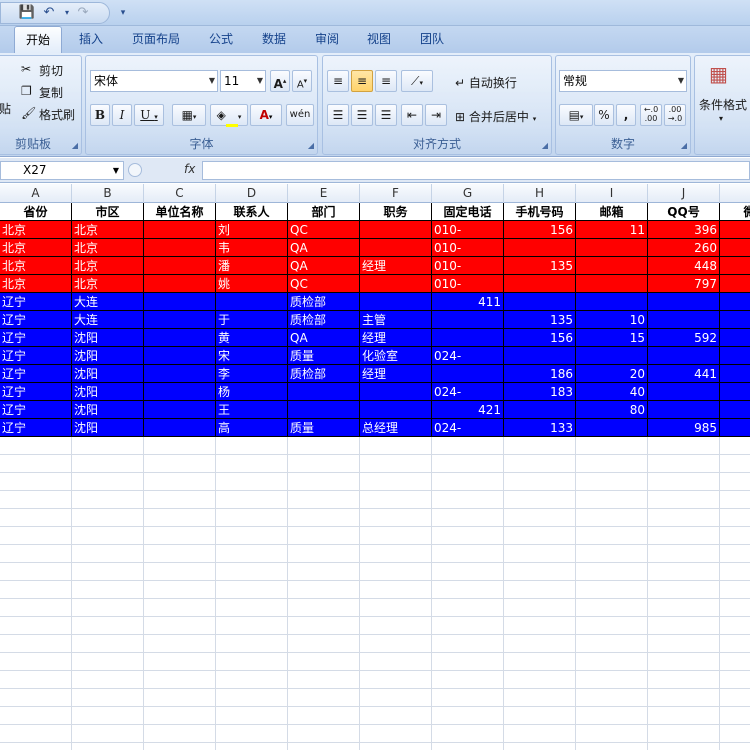  I want to click on font-launcher-icon: ◢, so click(311, 145).